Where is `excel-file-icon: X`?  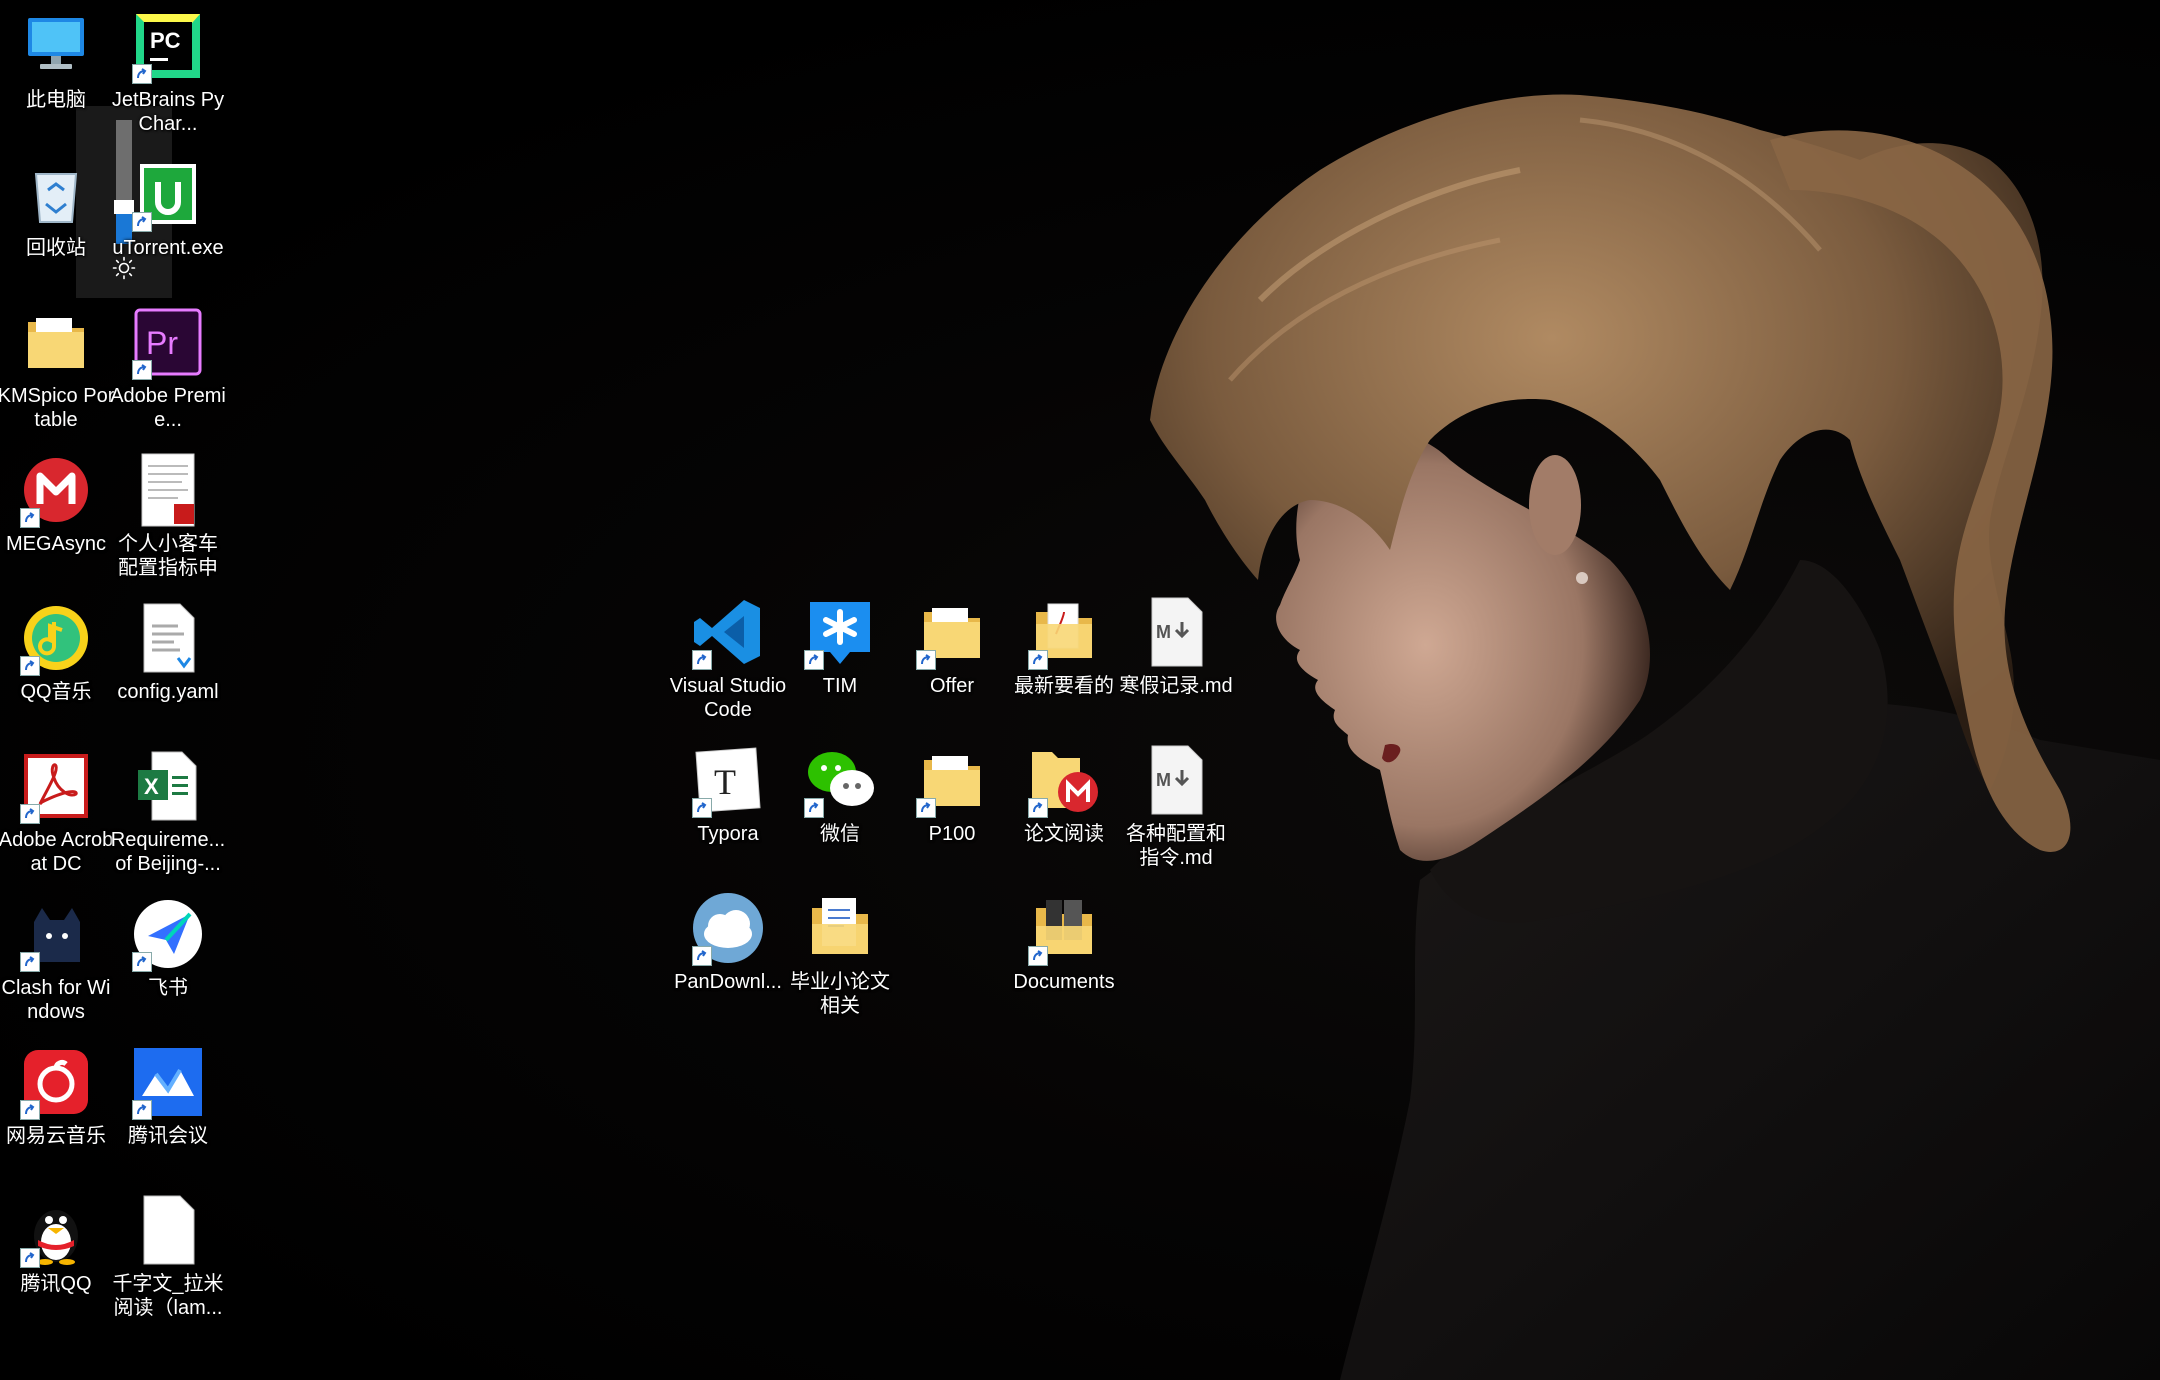
excel-file-icon: X is located at coordinates (168, 786).